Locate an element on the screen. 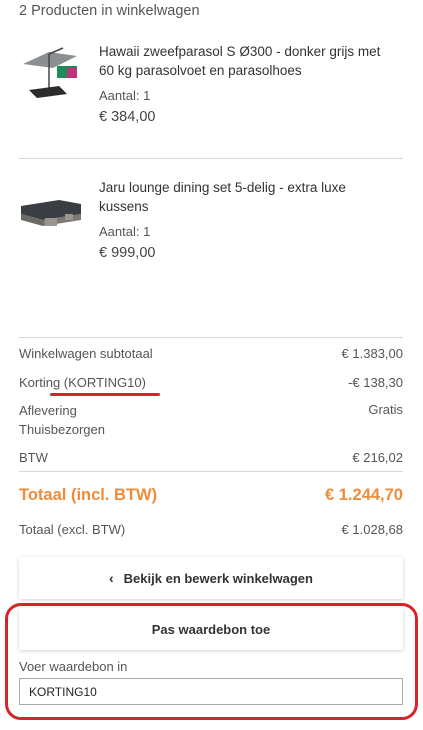  delivery-label: Aflevering Thuisbezorgen is located at coordinates (62, 420).